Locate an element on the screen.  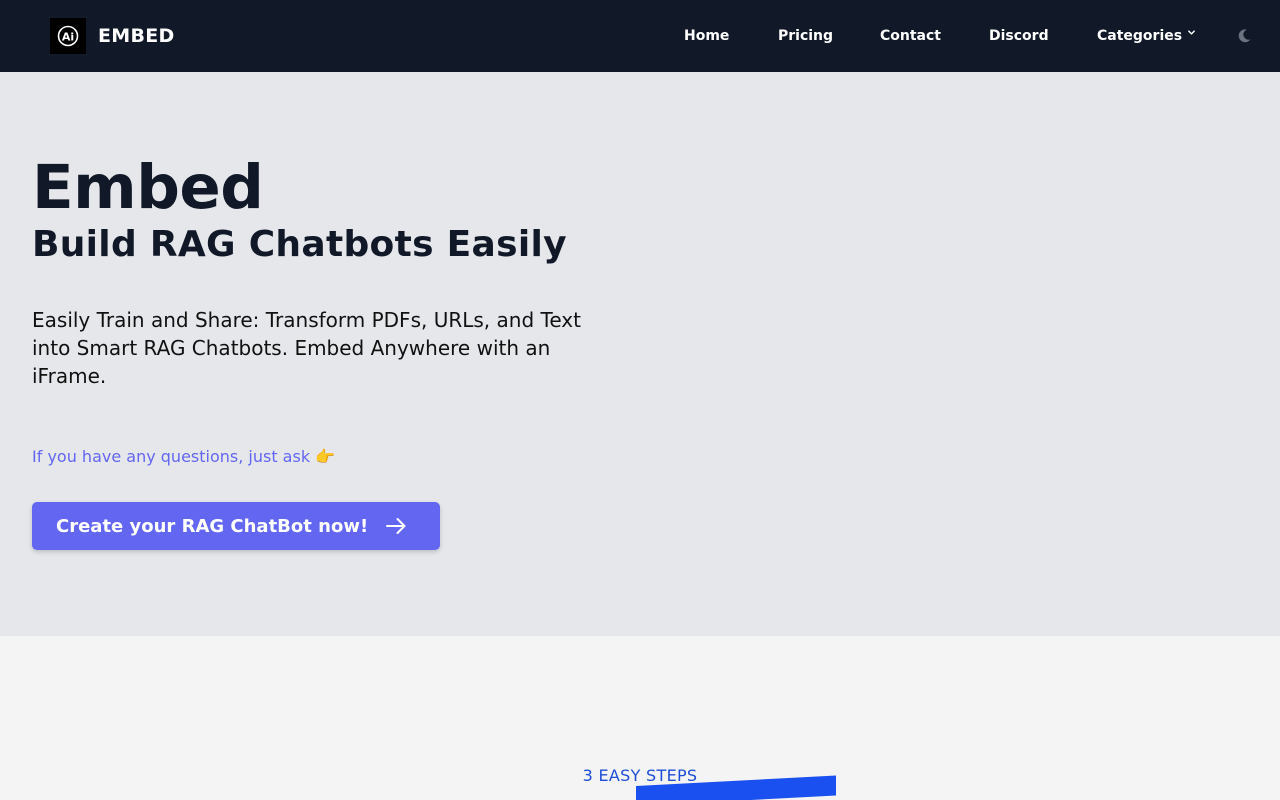
create-chatbot-button: Create your RAG ChatBot now! is located at coordinates (236, 526).